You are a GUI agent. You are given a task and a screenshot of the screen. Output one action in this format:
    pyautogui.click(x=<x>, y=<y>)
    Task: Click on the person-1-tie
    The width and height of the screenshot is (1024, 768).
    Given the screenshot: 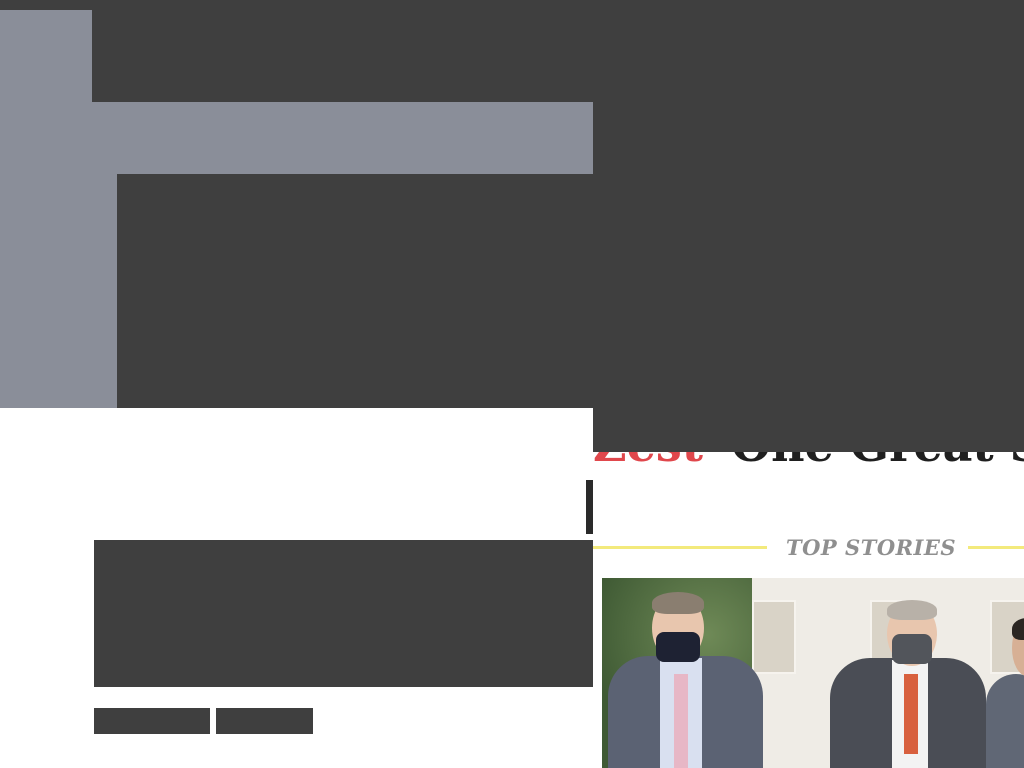 What is the action you would take?
    pyautogui.click(x=681, y=721)
    